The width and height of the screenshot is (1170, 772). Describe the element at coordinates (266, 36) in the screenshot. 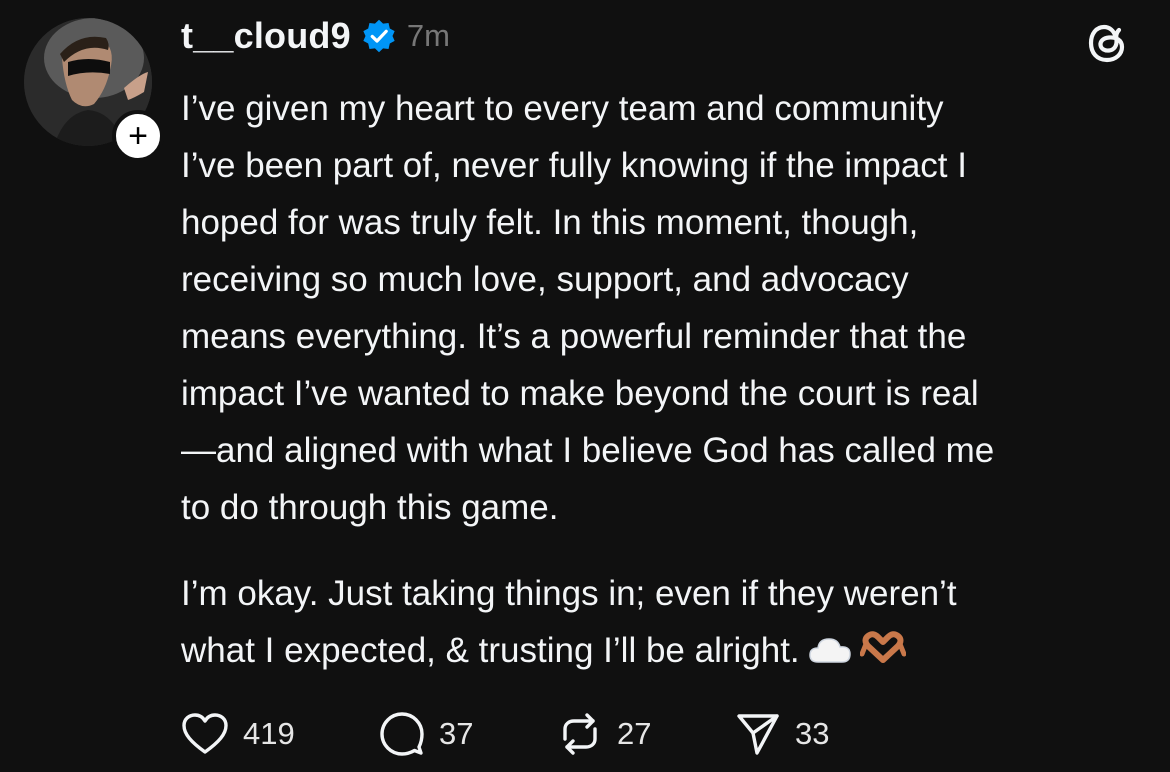

I see `username: t__cloud9` at that location.